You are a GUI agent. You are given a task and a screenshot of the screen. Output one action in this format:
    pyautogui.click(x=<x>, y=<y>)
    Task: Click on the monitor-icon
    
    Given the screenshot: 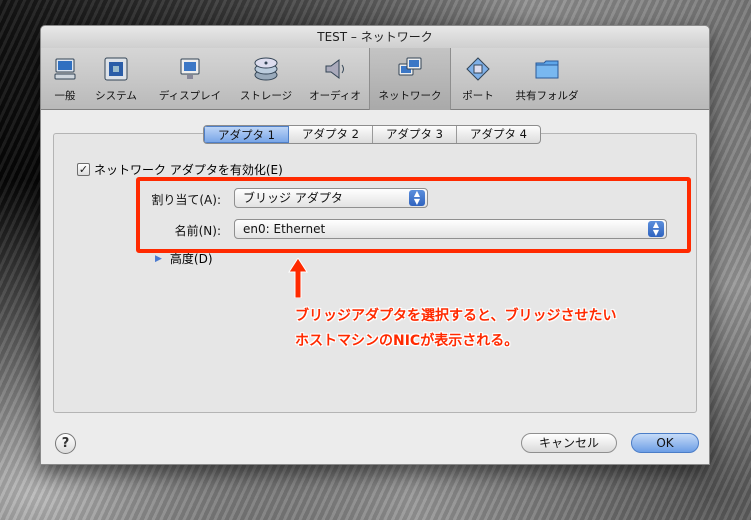 What is the action you would take?
    pyautogui.click(x=190, y=69)
    